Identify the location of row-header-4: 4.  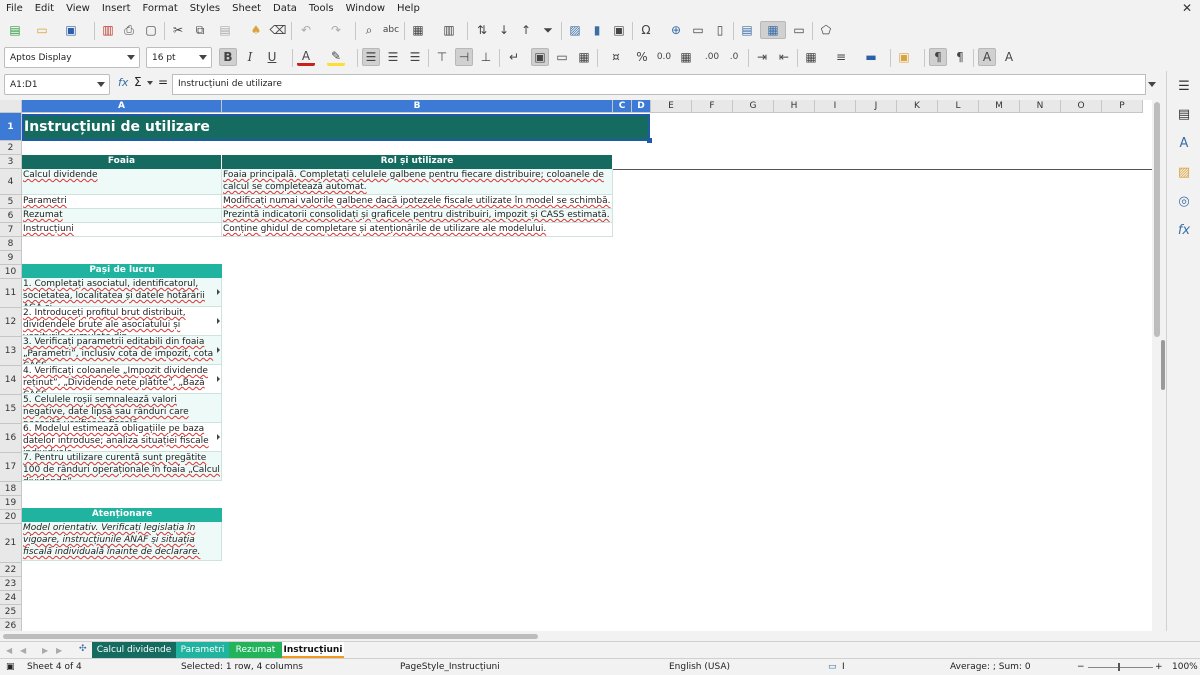
(11, 182).